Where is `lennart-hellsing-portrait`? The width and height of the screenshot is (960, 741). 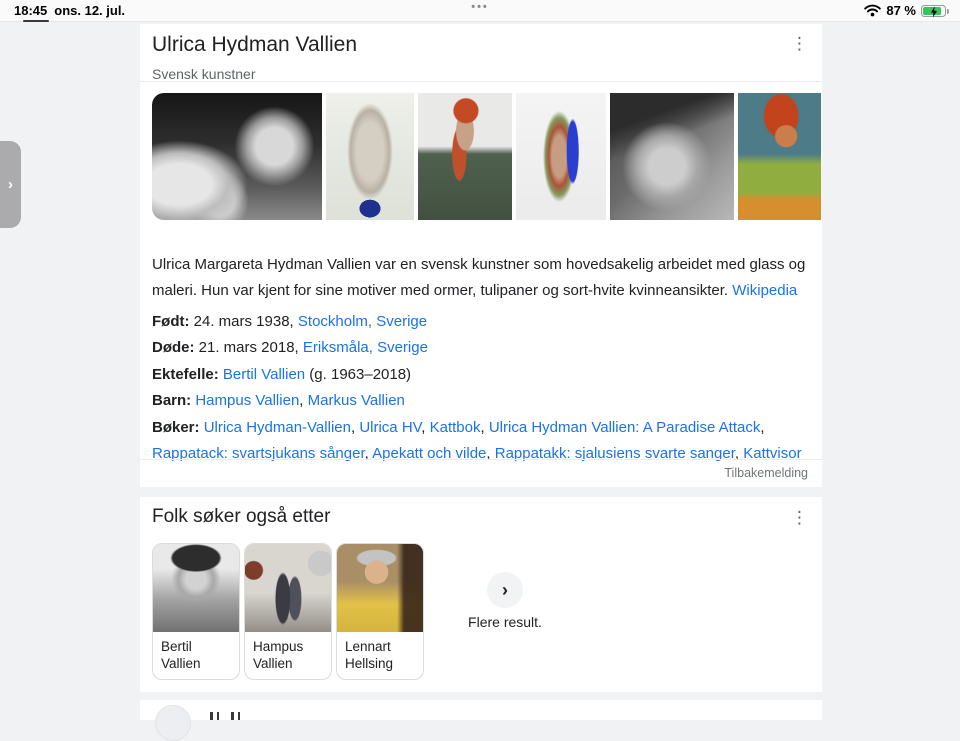
lennart-hellsing-portrait is located at coordinates (380, 588).